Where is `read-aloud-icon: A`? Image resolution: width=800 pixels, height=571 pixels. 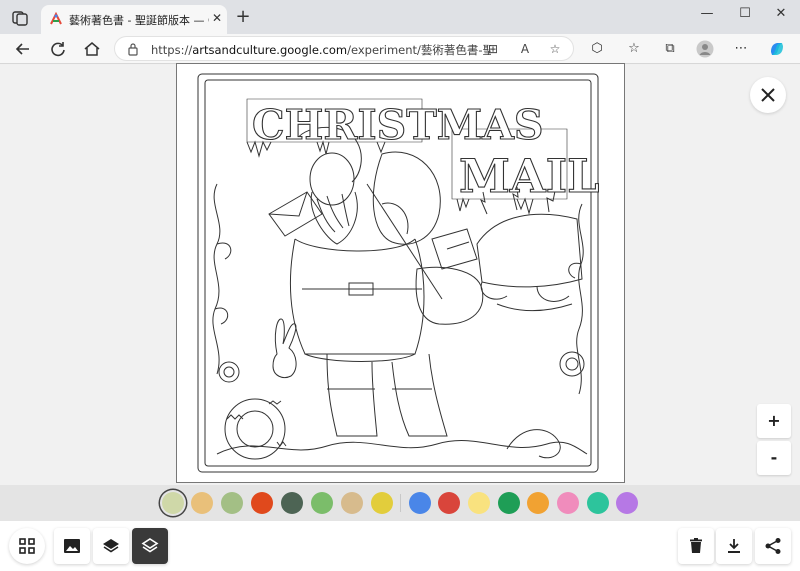
read-aloud-icon: A is located at coordinates (525, 49).